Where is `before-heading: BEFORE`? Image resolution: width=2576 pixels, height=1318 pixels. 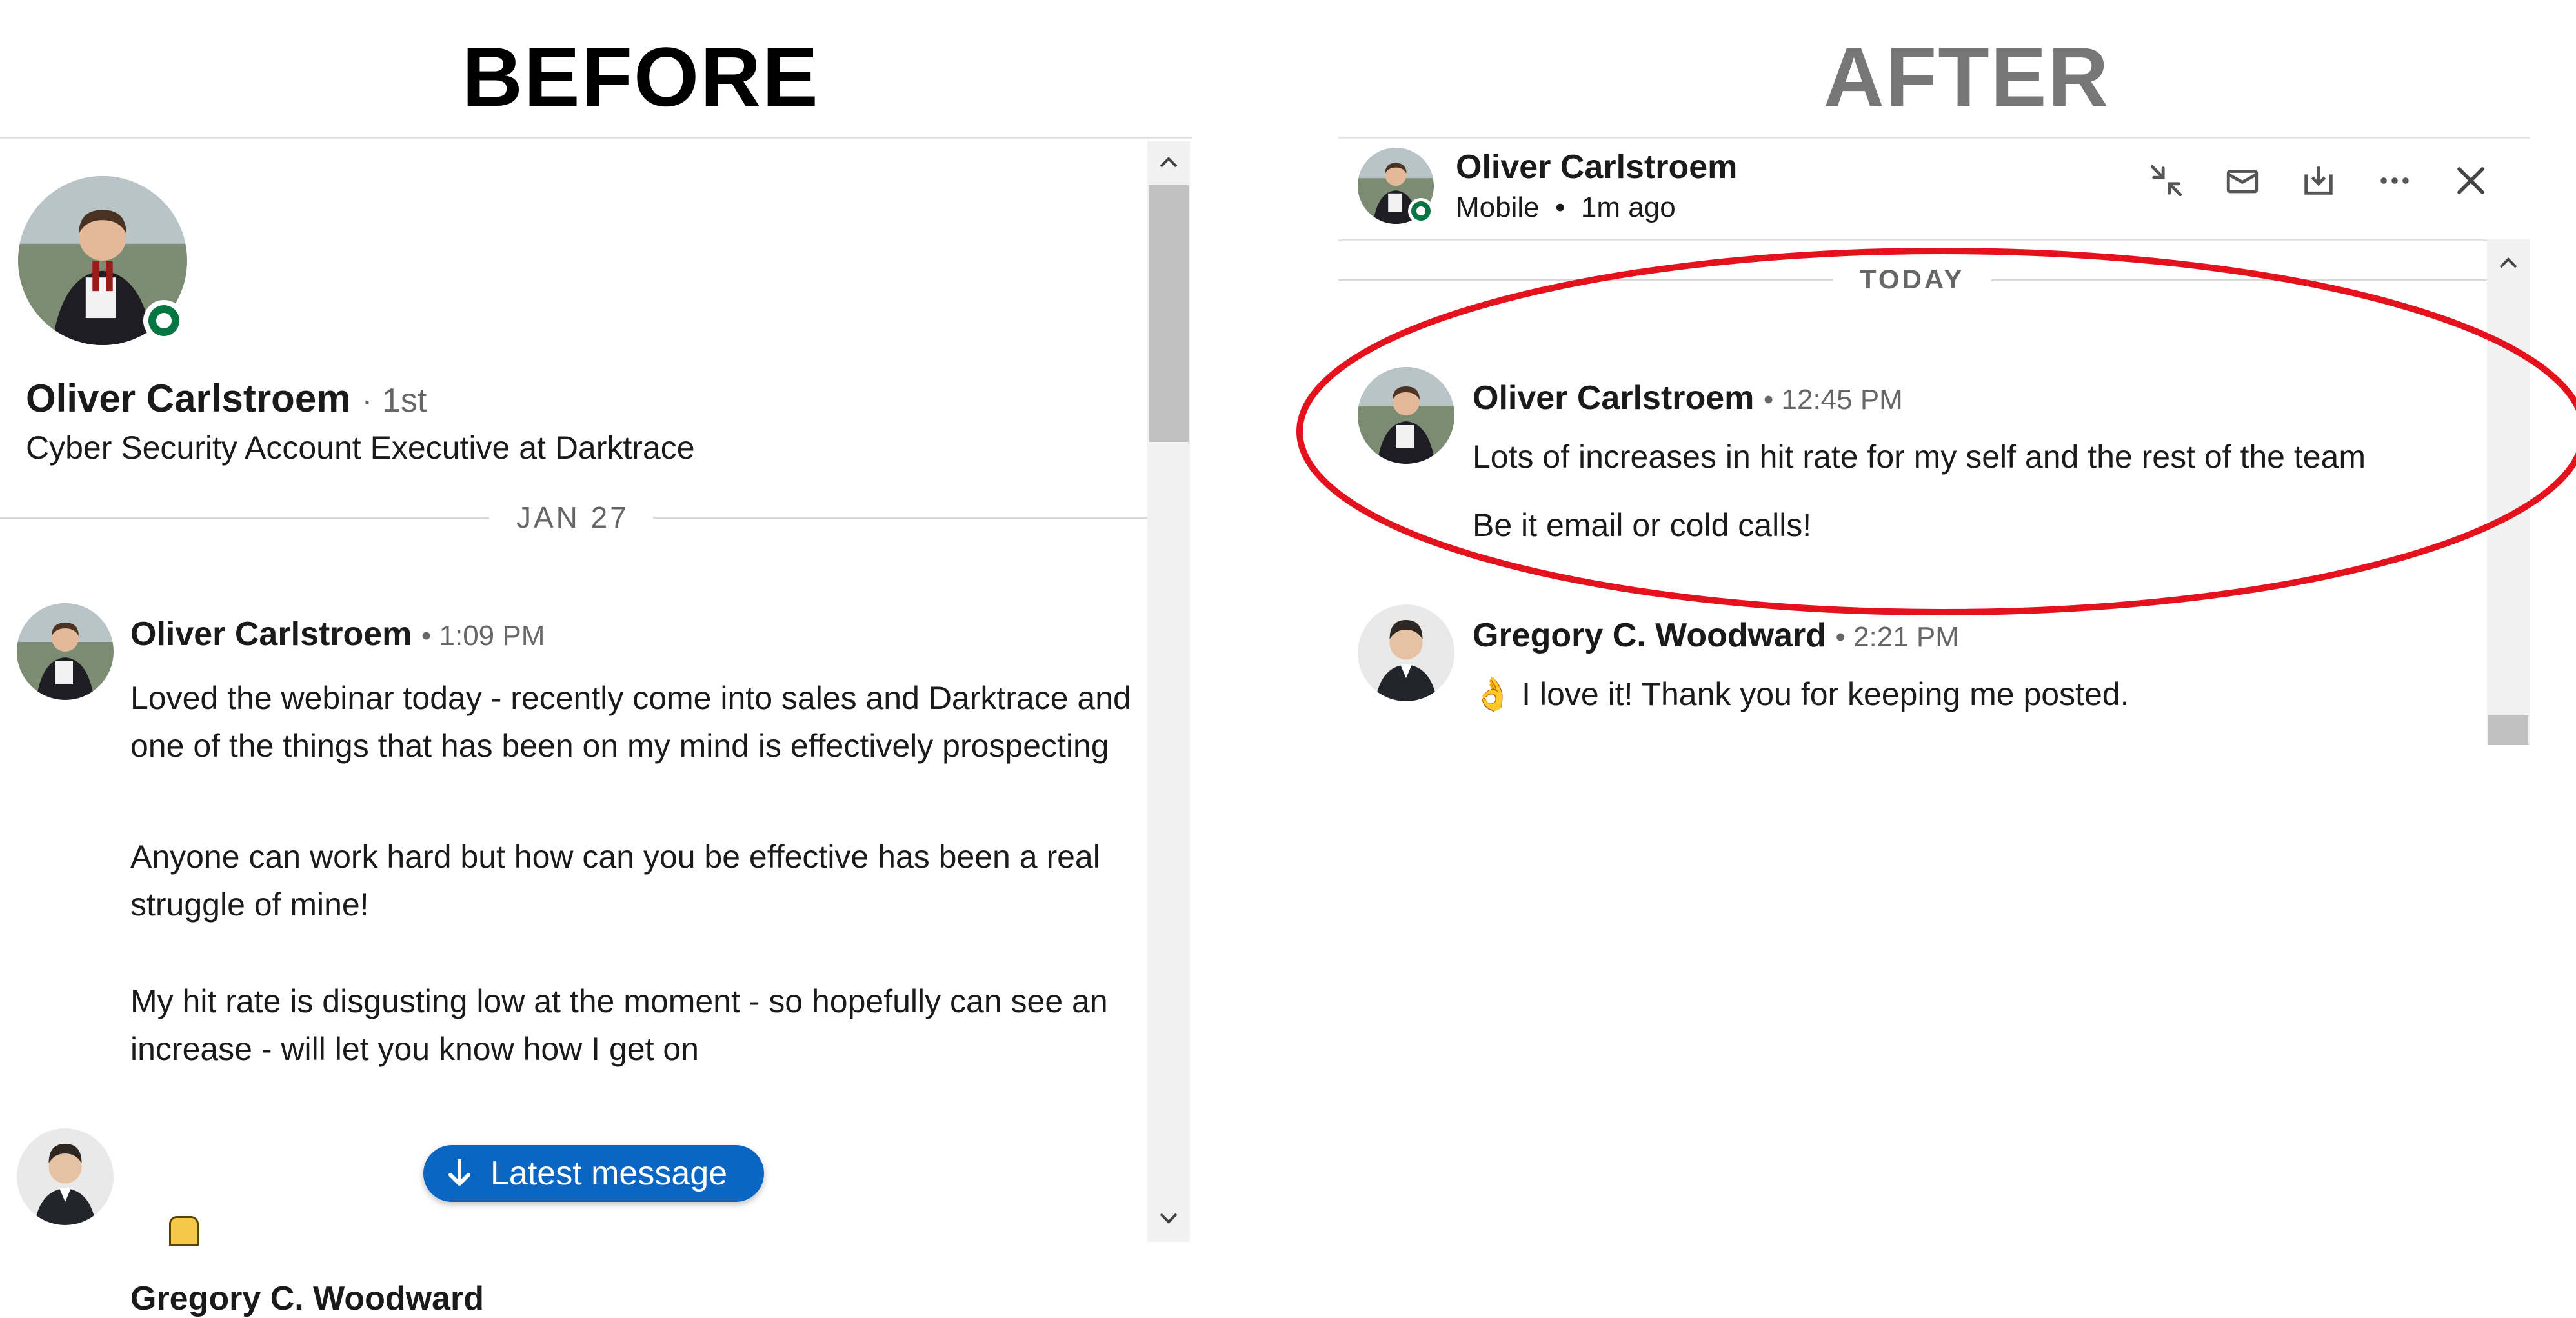
before-heading: BEFORE is located at coordinates (641, 77).